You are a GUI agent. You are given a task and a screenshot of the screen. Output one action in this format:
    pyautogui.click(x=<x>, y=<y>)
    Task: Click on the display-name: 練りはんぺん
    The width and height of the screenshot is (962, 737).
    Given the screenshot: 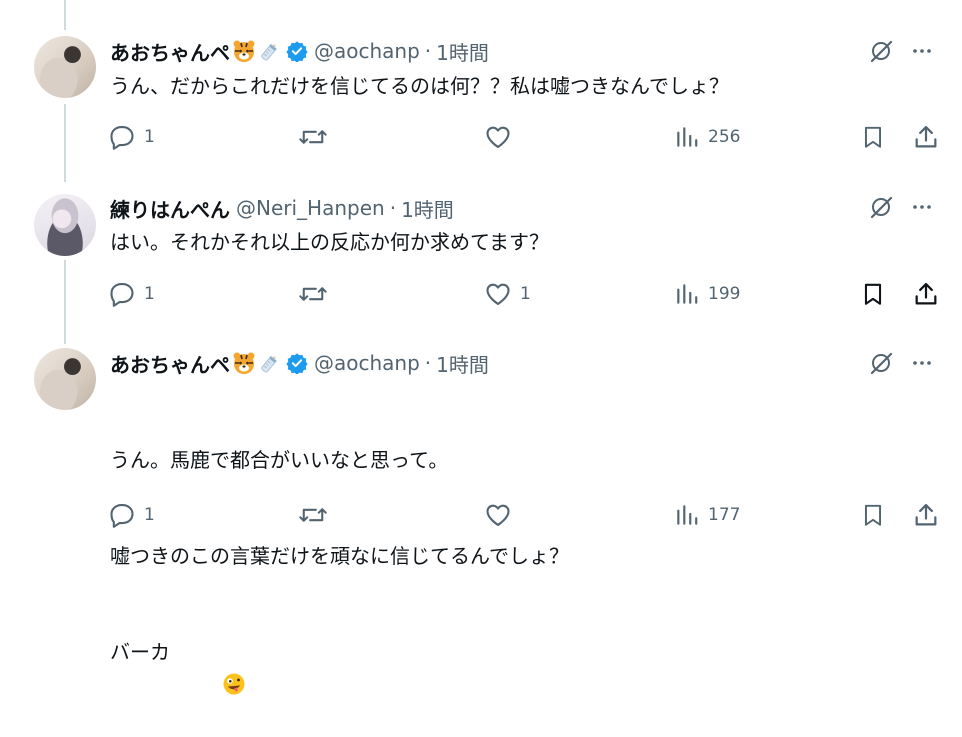 What is the action you would take?
    pyautogui.click(x=170, y=208)
    